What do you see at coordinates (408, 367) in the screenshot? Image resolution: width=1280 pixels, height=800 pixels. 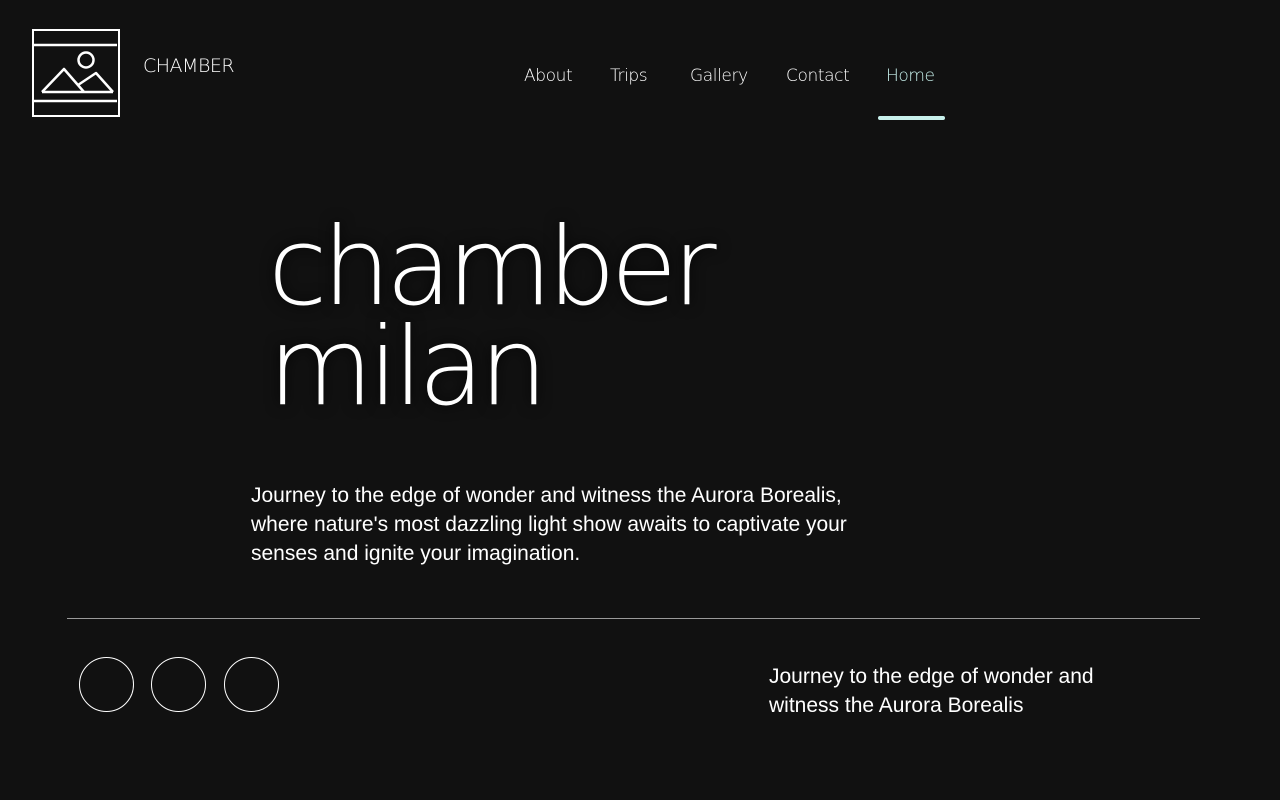 I see `hero-title-line-2: milan` at bounding box center [408, 367].